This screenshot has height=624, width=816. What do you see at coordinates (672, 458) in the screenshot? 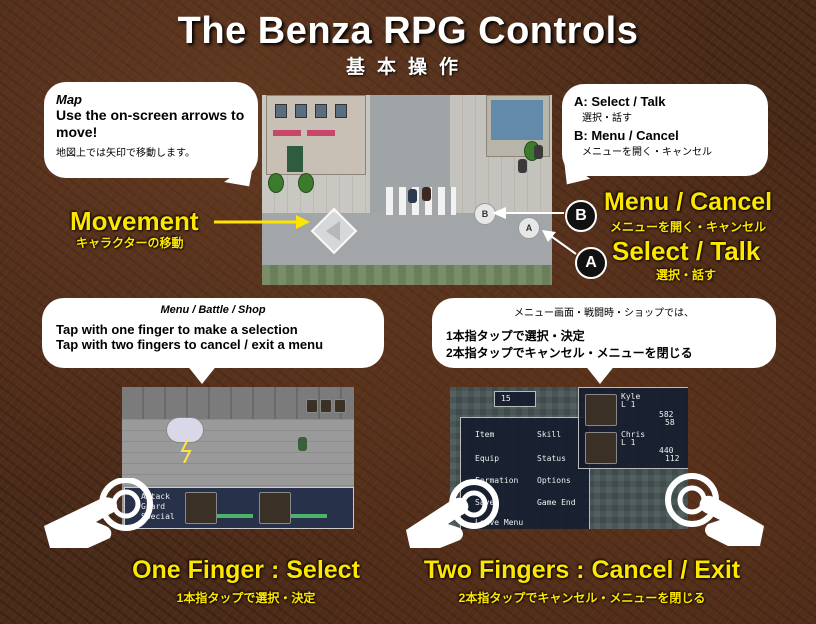
I see `character-mp: 112` at bounding box center [672, 458].